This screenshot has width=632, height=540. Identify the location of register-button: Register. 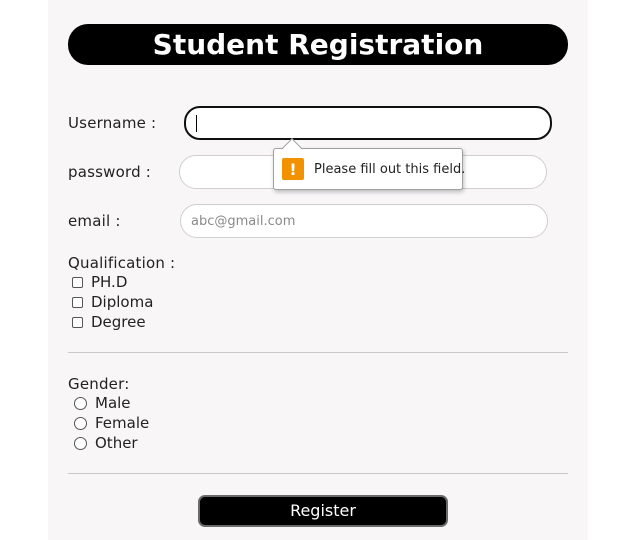
(323, 511).